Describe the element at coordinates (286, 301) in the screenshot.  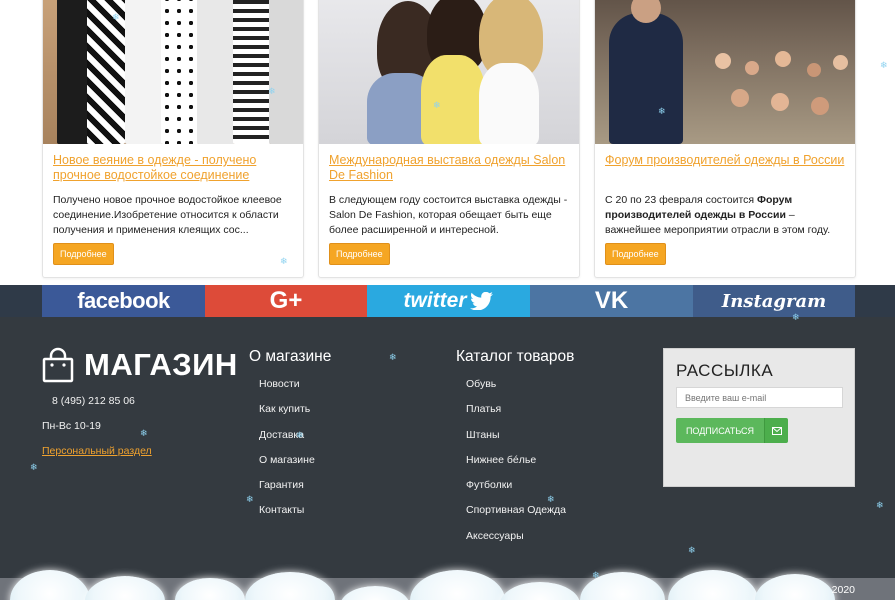
I see `googleplus-button: G+` at that location.